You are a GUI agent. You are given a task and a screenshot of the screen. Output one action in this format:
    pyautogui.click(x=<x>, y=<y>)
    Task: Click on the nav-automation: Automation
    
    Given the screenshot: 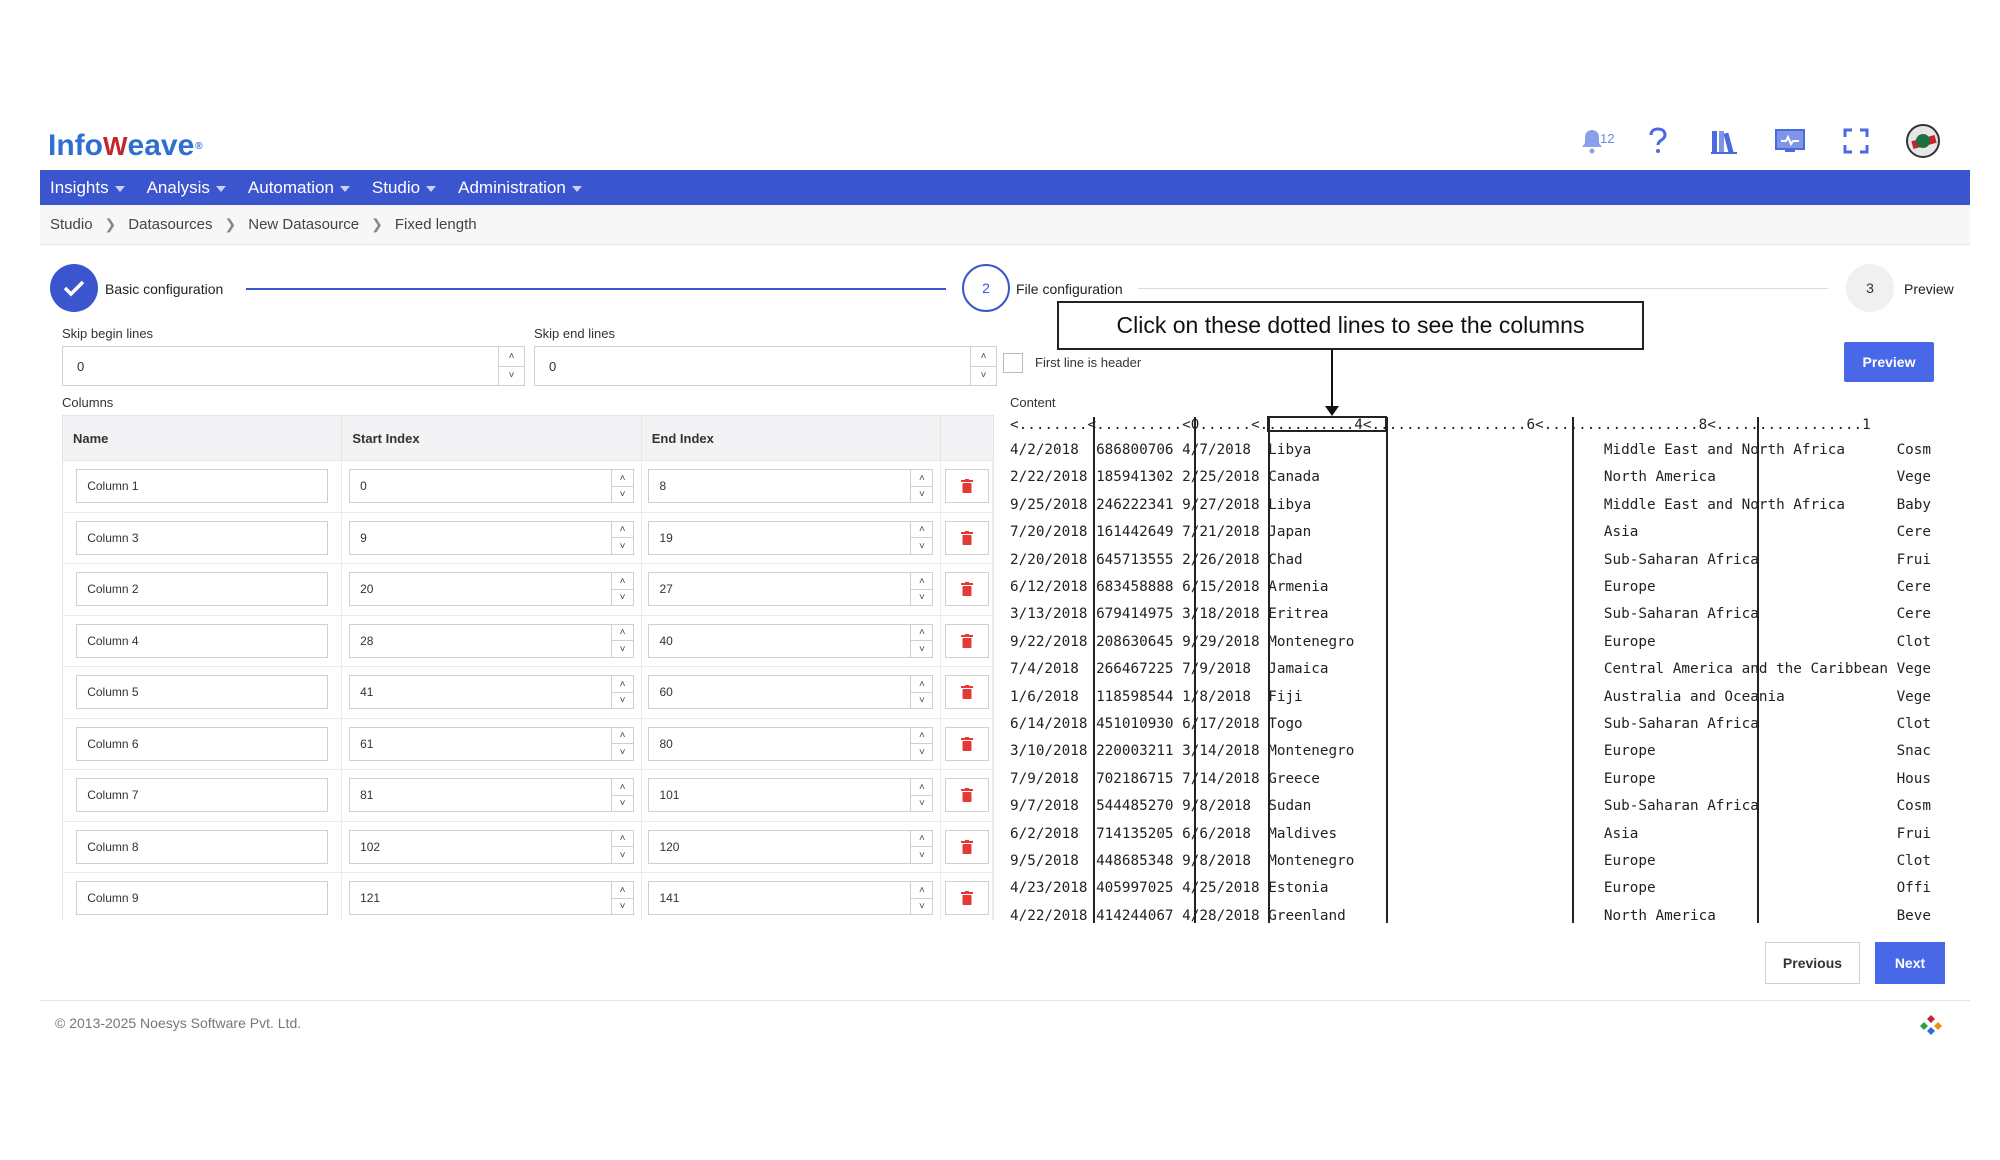 What is the action you would take?
    pyautogui.click(x=299, y=188)
    